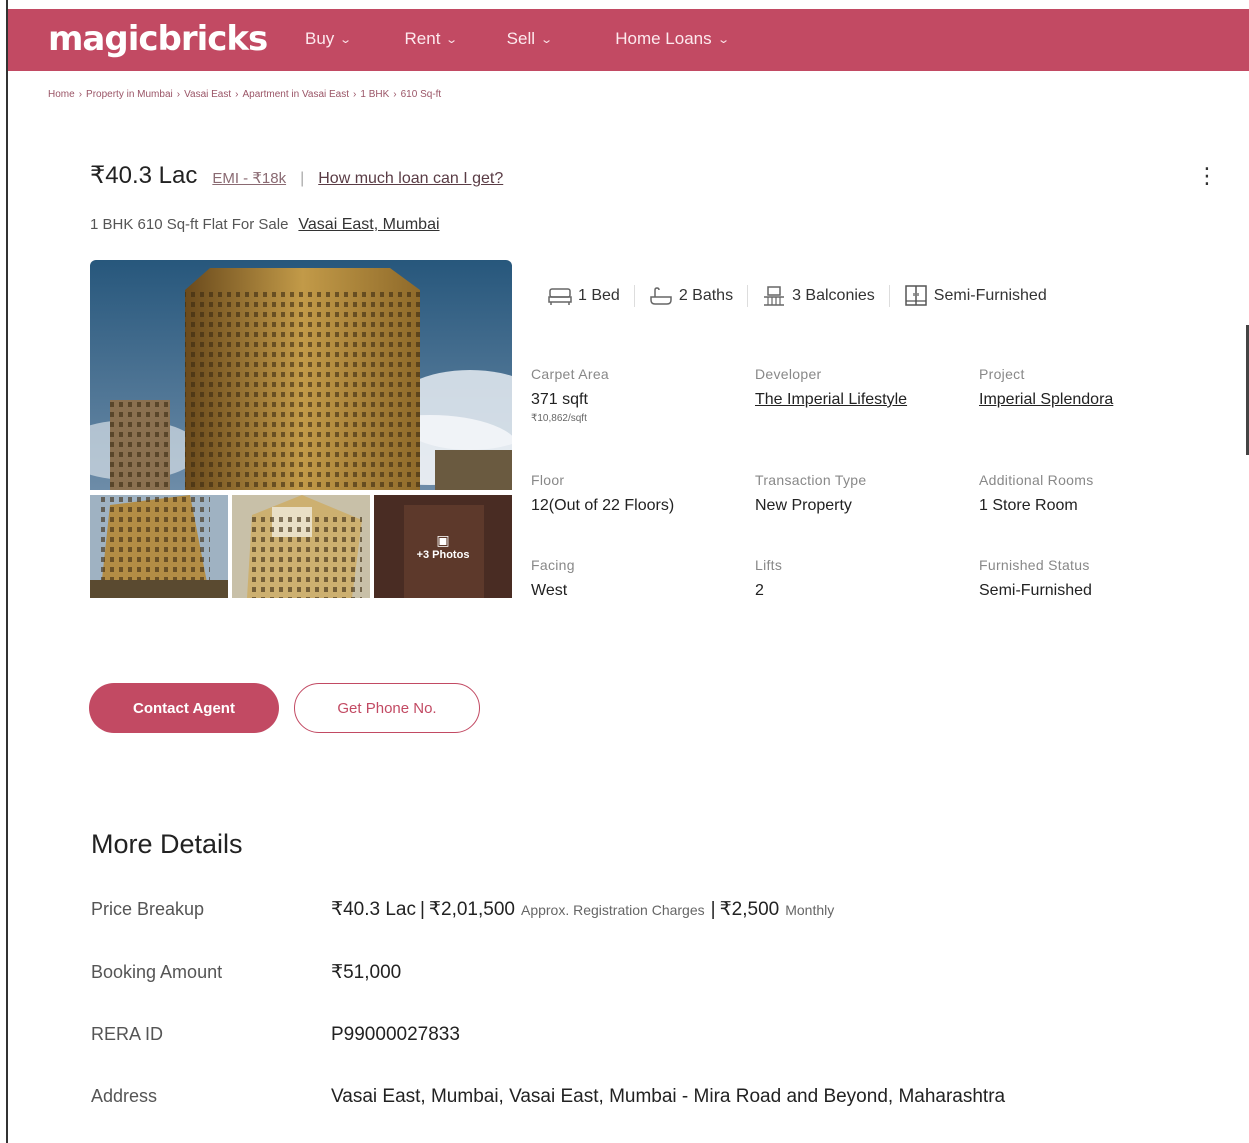 This screenshot has height=1143, width=1249. I want to click on detail-additional-rooms: Additional Rooms 1 Store Room, so click(1084, 493).